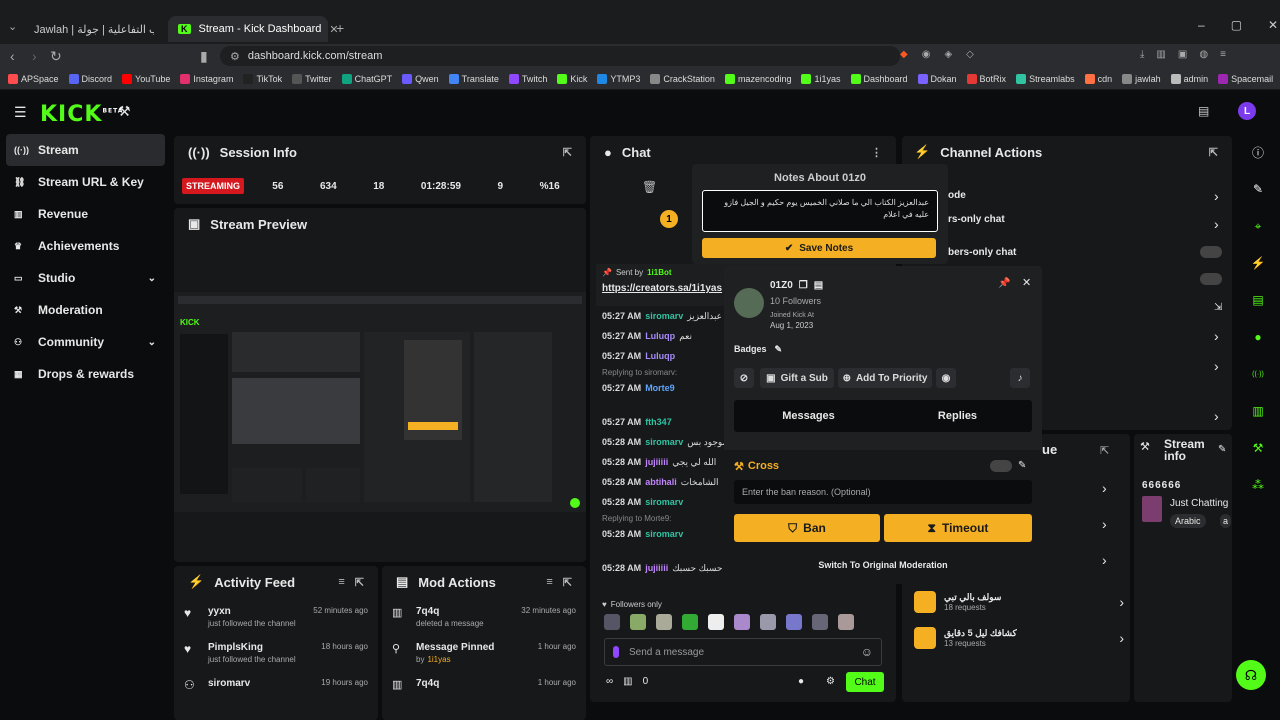 Image resolution: width=1280 pixels, height=720 pixels. Describe the element at coordinates (808, 416) in the screenshot. I see `tab-messages: Messages` at that location.